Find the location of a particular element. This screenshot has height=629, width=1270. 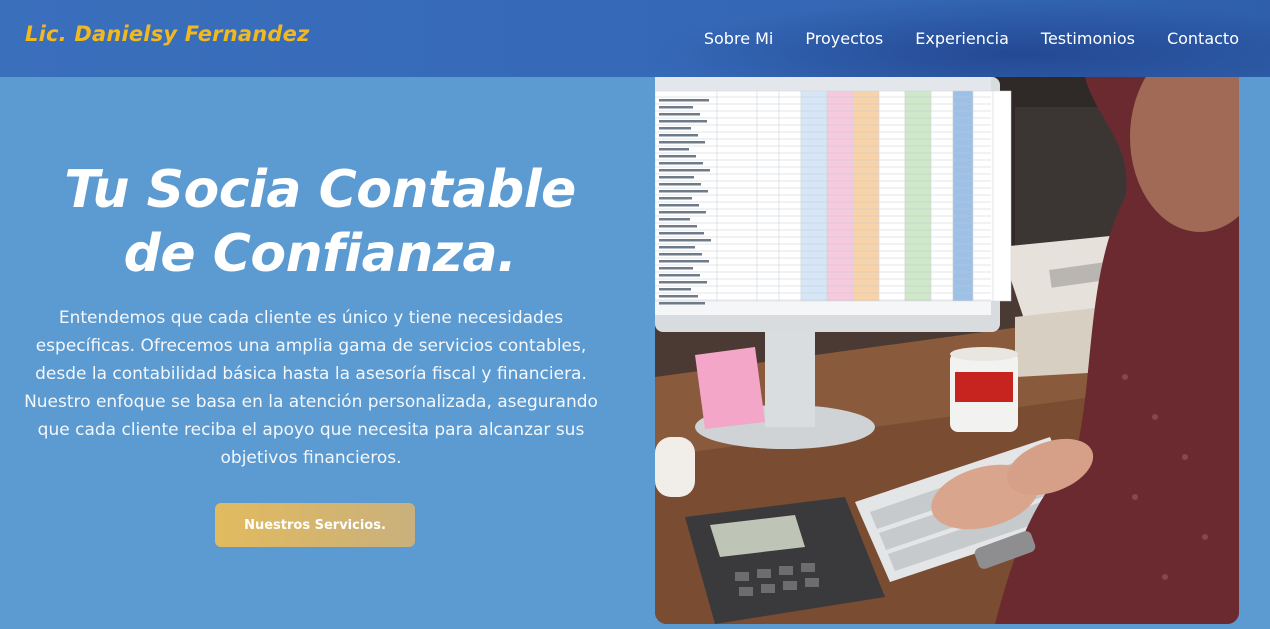

brand-logo-text: Lic. Danielsy Fernandez is located at coordinates (167, 34).